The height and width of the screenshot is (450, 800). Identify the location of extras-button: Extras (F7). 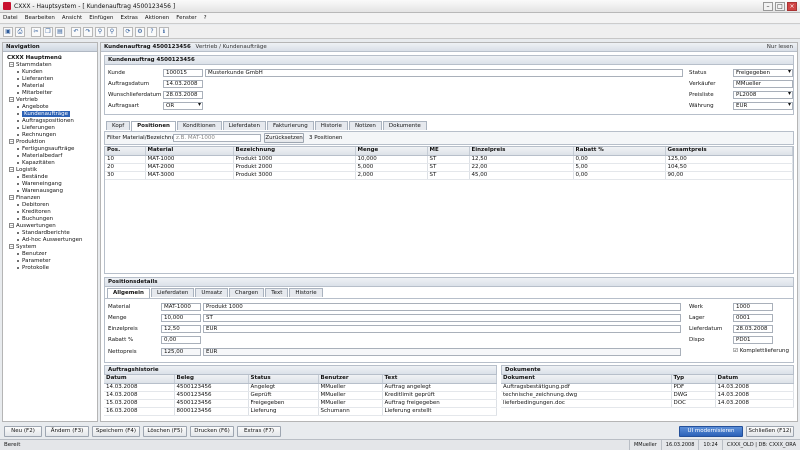
(259, 431).